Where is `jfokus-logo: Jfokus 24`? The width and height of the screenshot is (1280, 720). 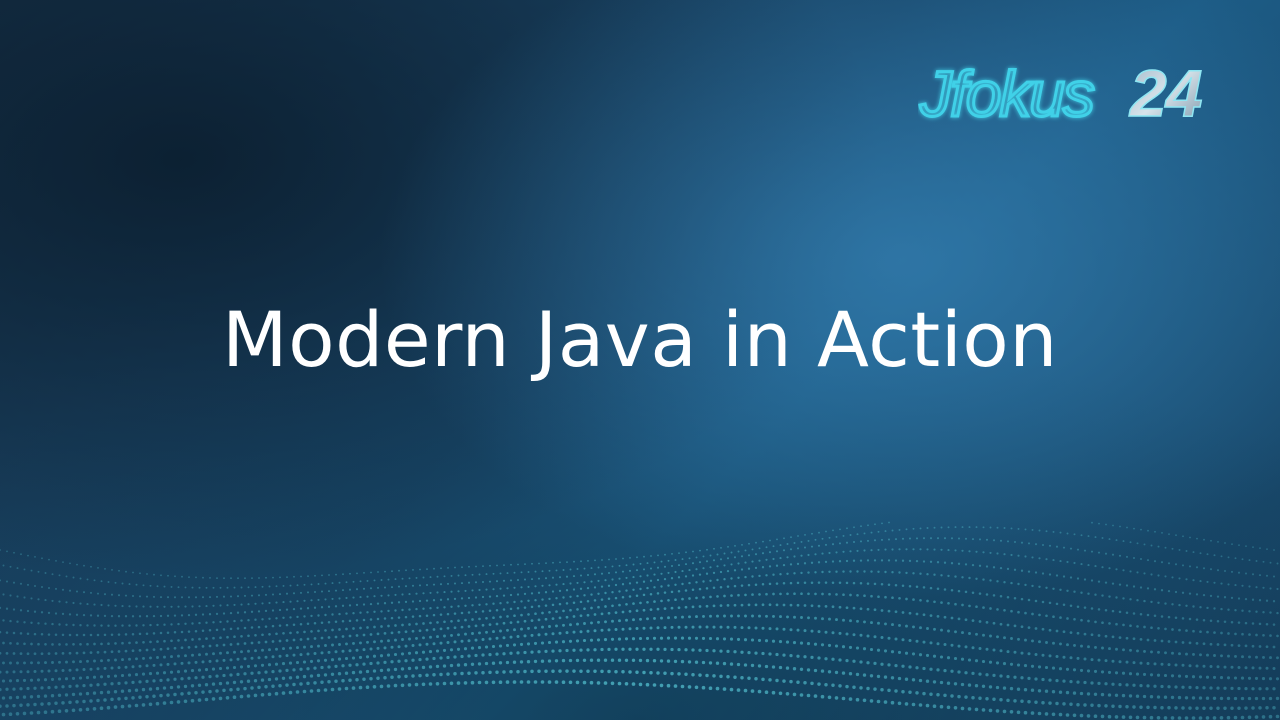
jfokus-logo: Jfokus 24 is located at coordinates (1060, 91).